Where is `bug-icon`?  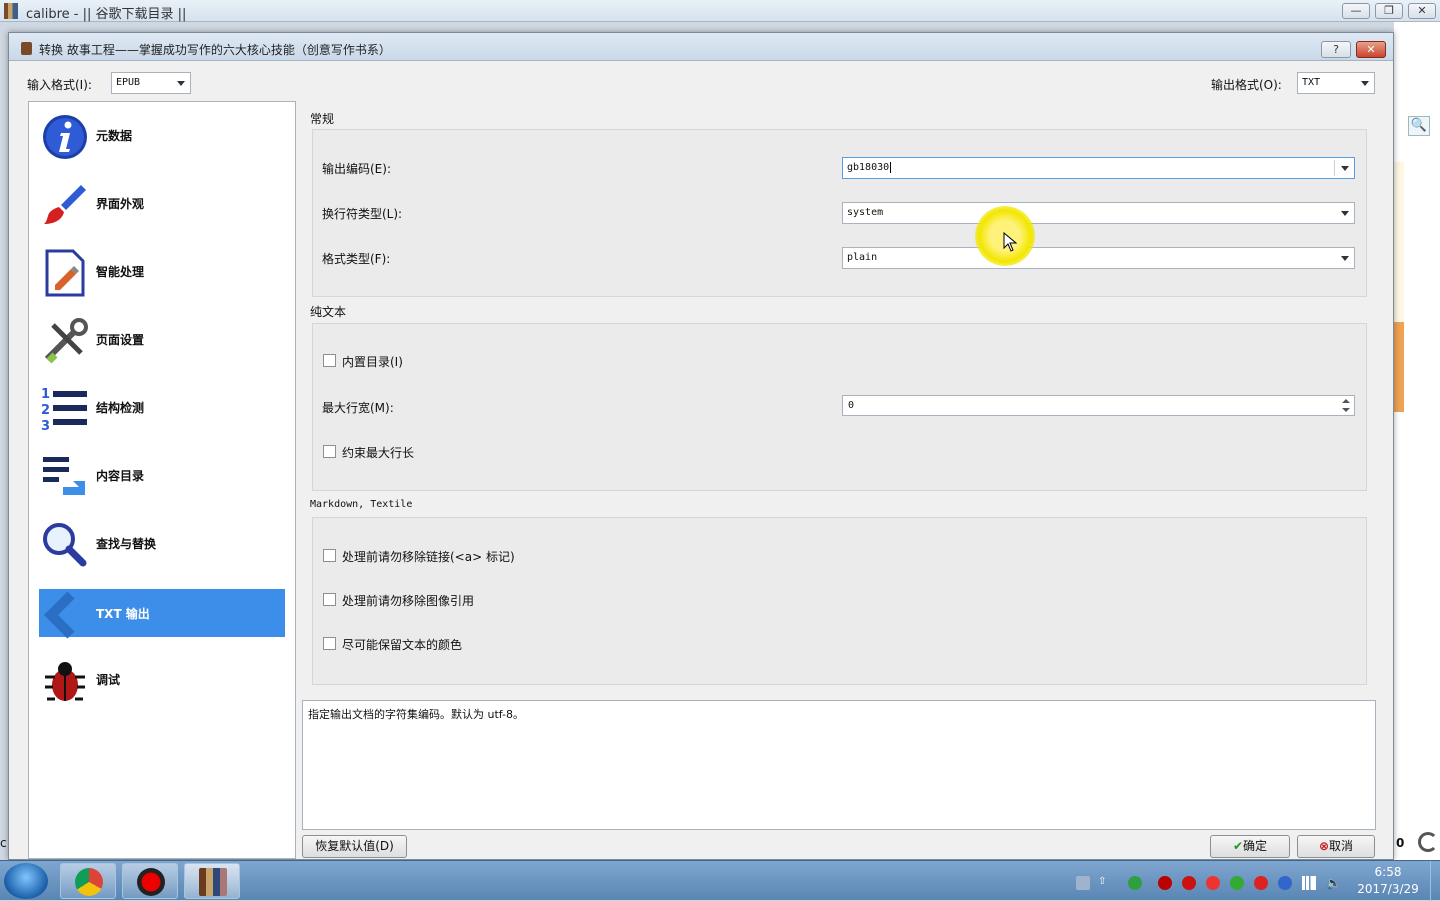
bug-icon is located at coordinates (65, 681).